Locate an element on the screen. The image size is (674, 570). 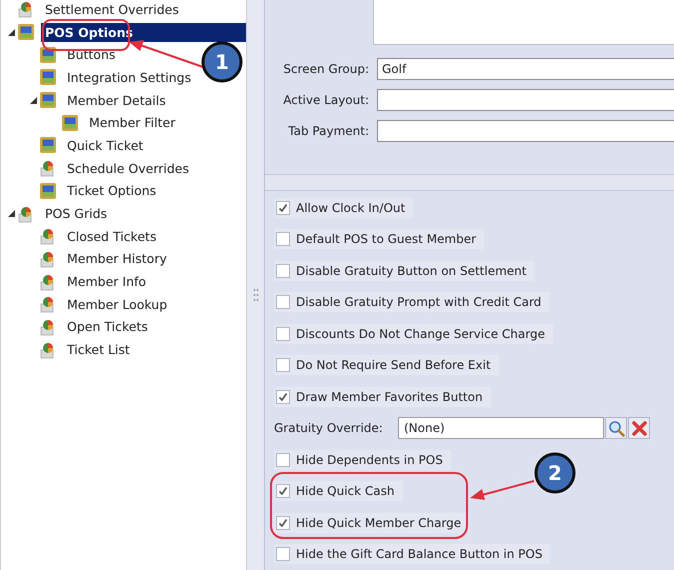
checkbox-label: Hide the Gift Card Balance Button in POS is located at coordinates (419, 554).